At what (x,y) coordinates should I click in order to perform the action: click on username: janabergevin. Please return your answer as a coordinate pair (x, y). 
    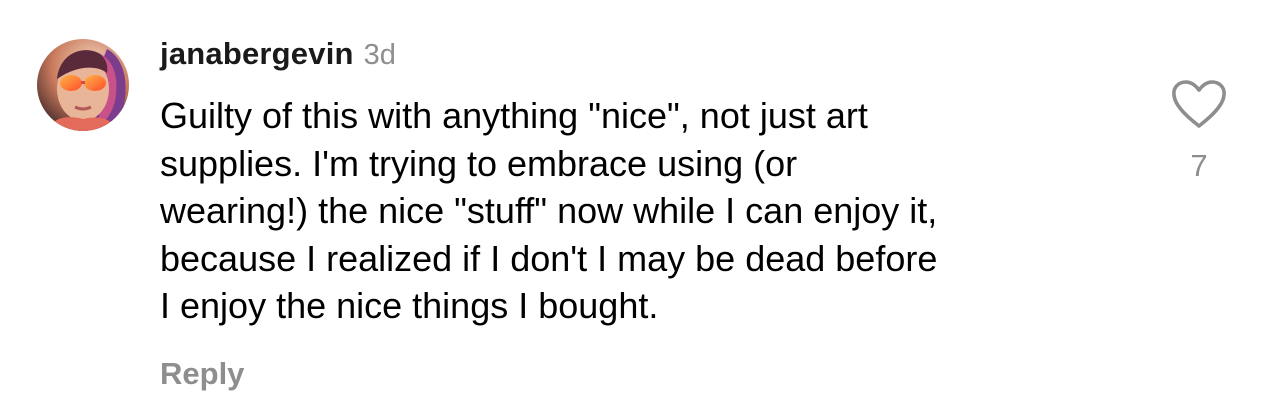
    Looking at the image, I should click on (257, 54).